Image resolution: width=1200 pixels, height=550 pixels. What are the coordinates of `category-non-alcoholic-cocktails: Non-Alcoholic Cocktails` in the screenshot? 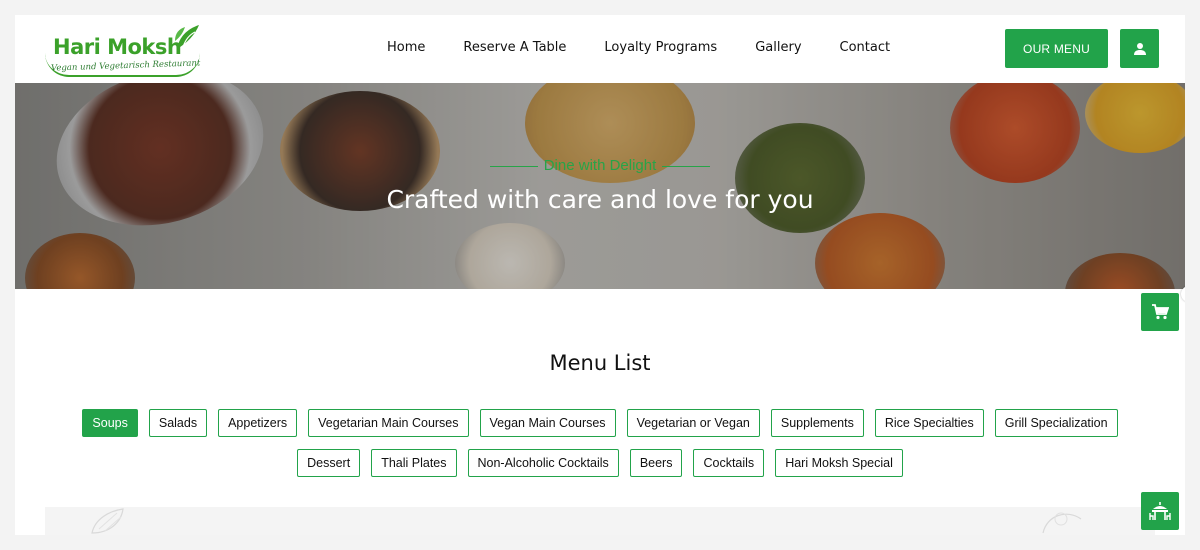 It's located at (543, 463).